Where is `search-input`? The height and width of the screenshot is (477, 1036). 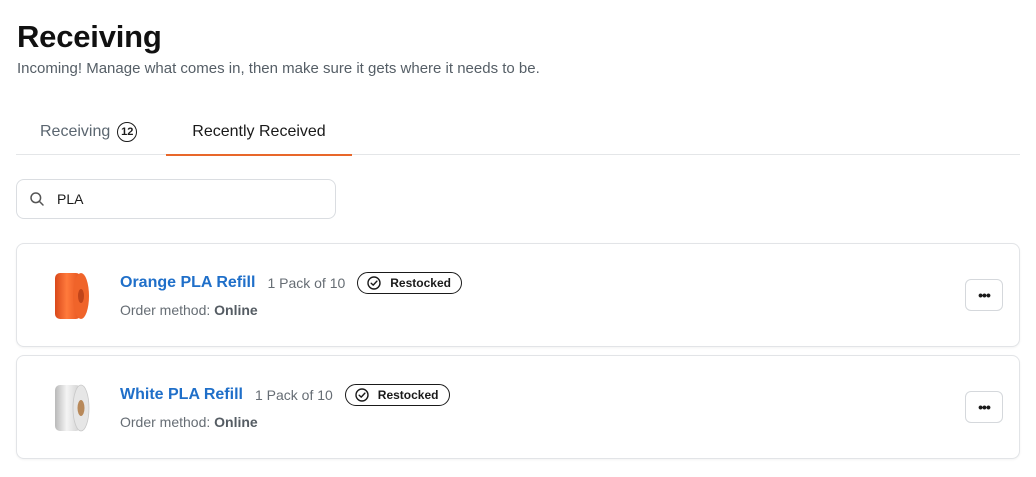
search-input is located at coordinates (182, 199).